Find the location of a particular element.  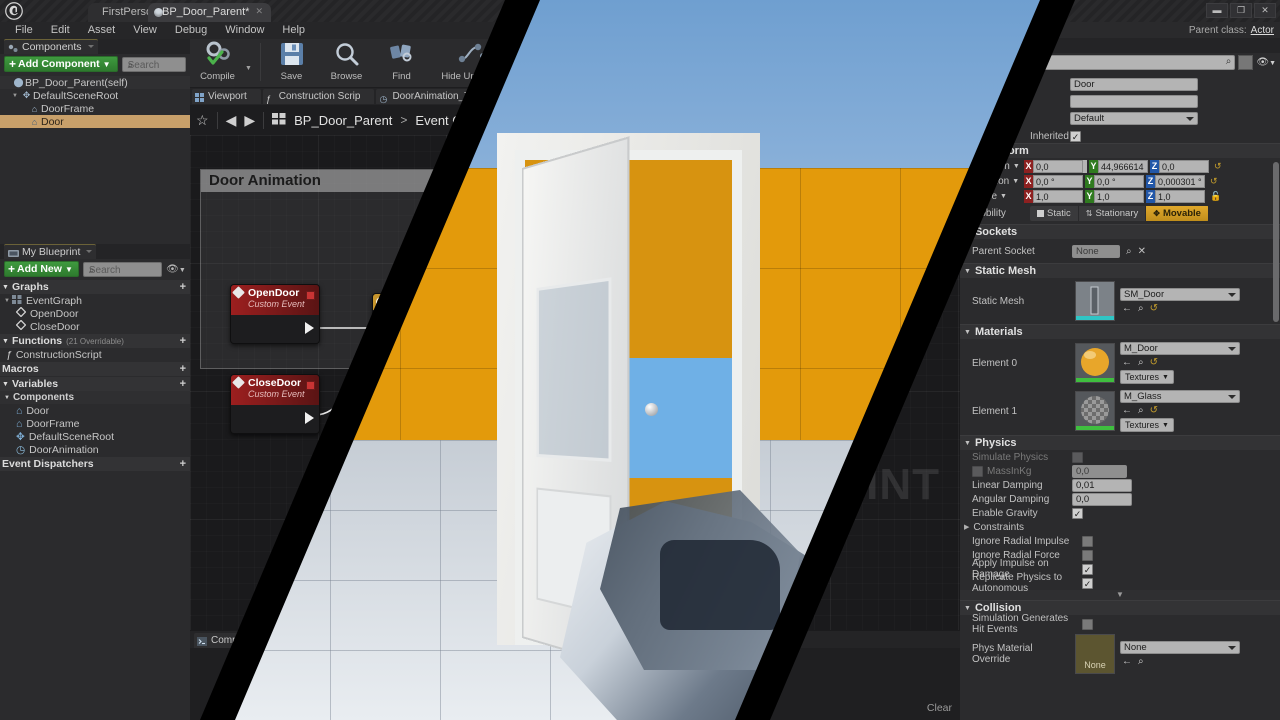

section-variables: ▼ Variables + is located at coordinates (95, 384).